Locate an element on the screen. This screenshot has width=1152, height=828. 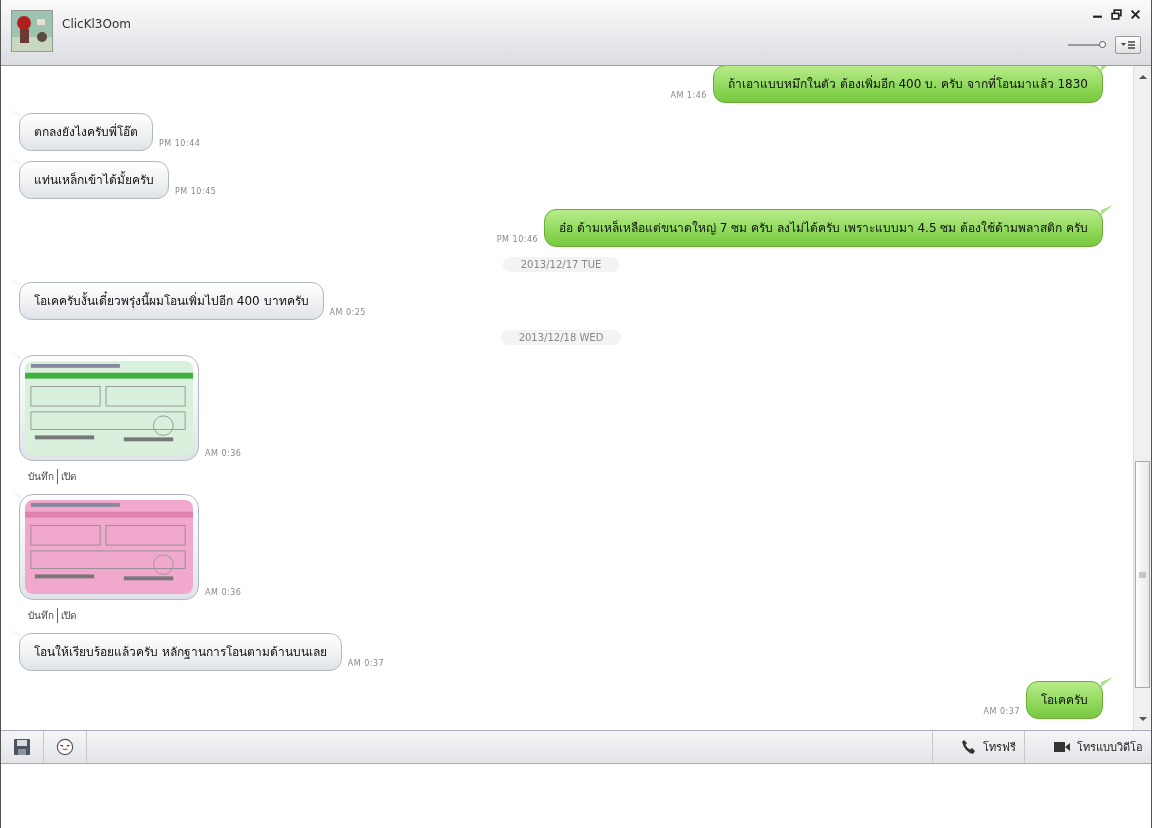
message-time: AM 0:25 is located at coordinates (347, 312).